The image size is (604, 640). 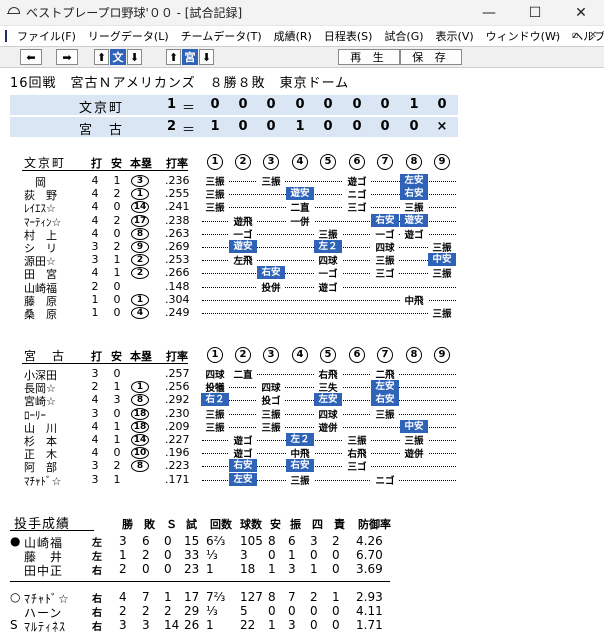 What do you see at coordinates (575, 35) in the screenshot?
I see `mdi-restore-button: ▫` at bounding box center [575, 35].